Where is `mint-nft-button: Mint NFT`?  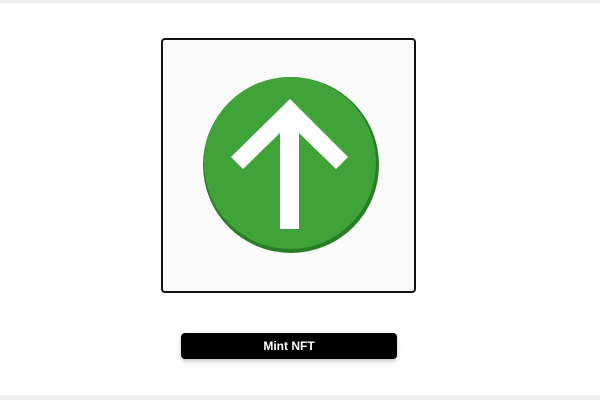
mint-nft-button: Mint NFT is located at coordinates (289, 346).